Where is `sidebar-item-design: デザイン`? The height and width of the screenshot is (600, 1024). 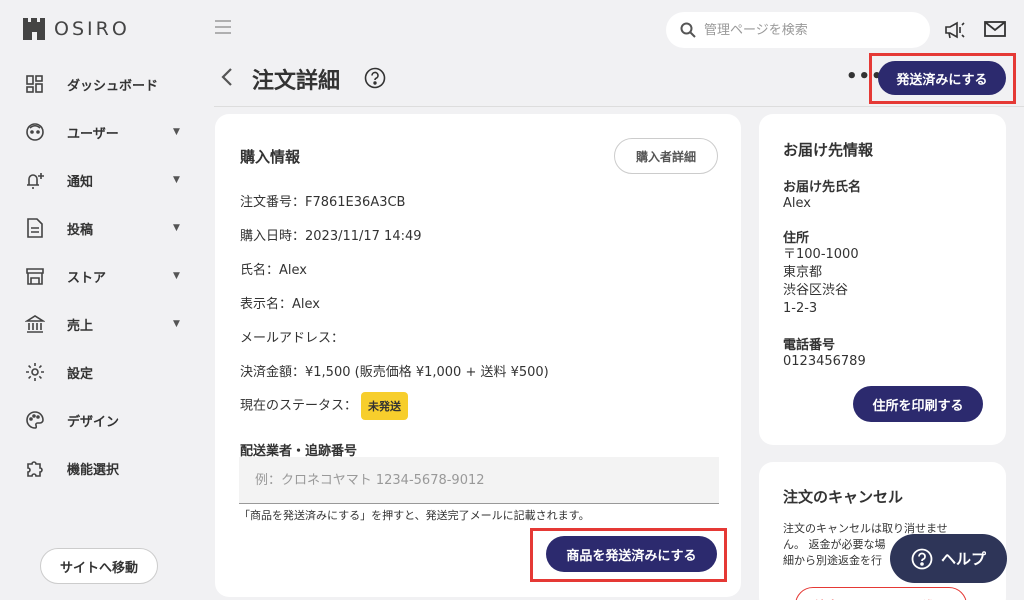 sidebar-item-design: デザイン is located at coordinates (100, 420).